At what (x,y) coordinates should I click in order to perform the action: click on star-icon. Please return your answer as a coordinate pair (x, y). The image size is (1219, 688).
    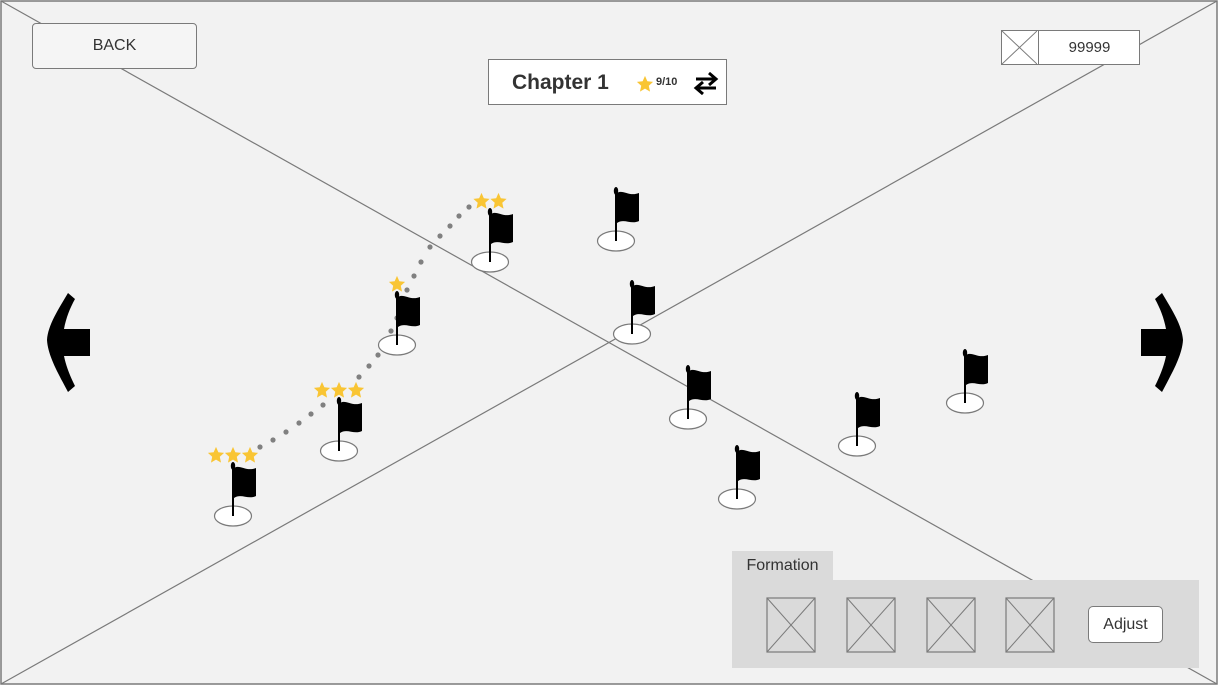
    Looking at the image, I should click on (645, 83).